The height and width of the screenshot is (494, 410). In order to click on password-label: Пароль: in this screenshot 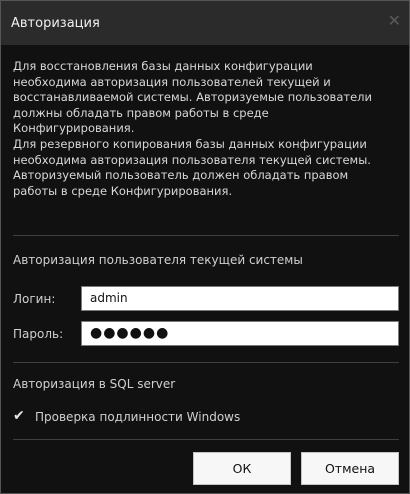, I will do `click(38, 334)`.